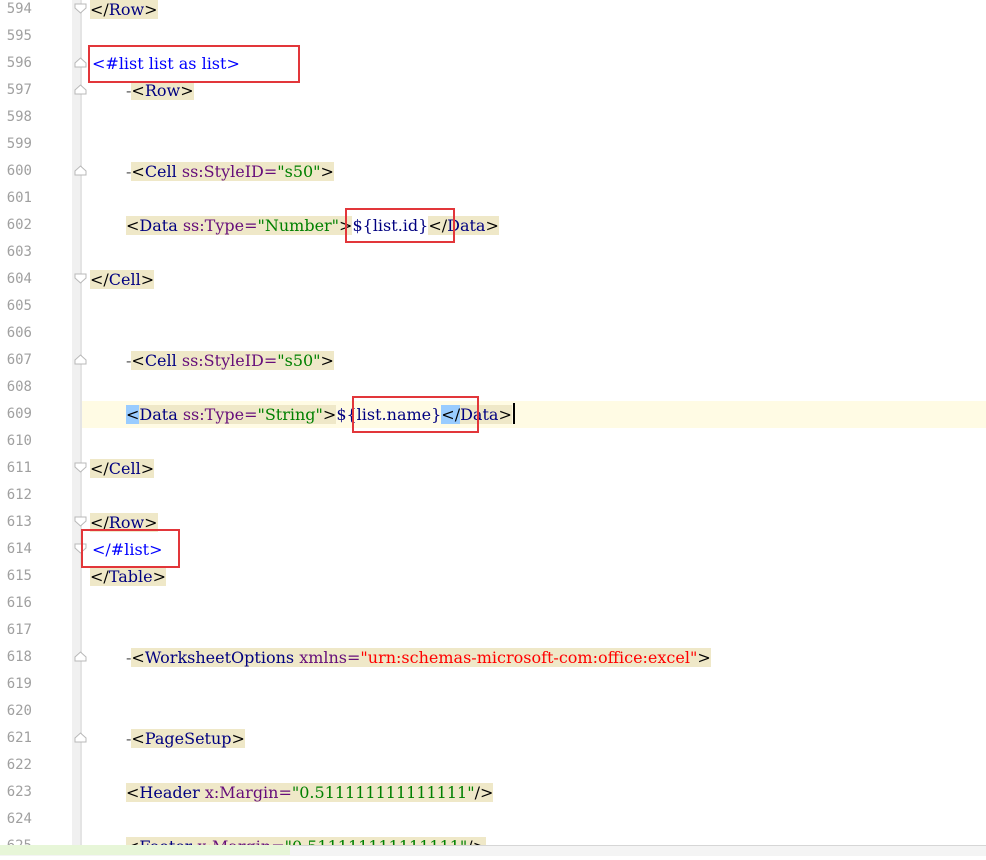  What do you see at coordinates (19, 306) in the screenshot?
I see `line-number: 605` at bounding box center [19, 306].